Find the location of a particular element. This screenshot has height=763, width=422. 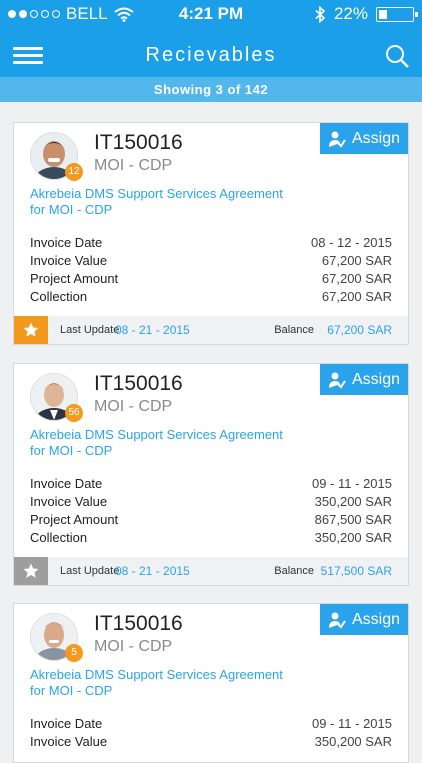

detail-row: Invoice Date 08 - 12 - 2015 is located at coordinates (211, 243).